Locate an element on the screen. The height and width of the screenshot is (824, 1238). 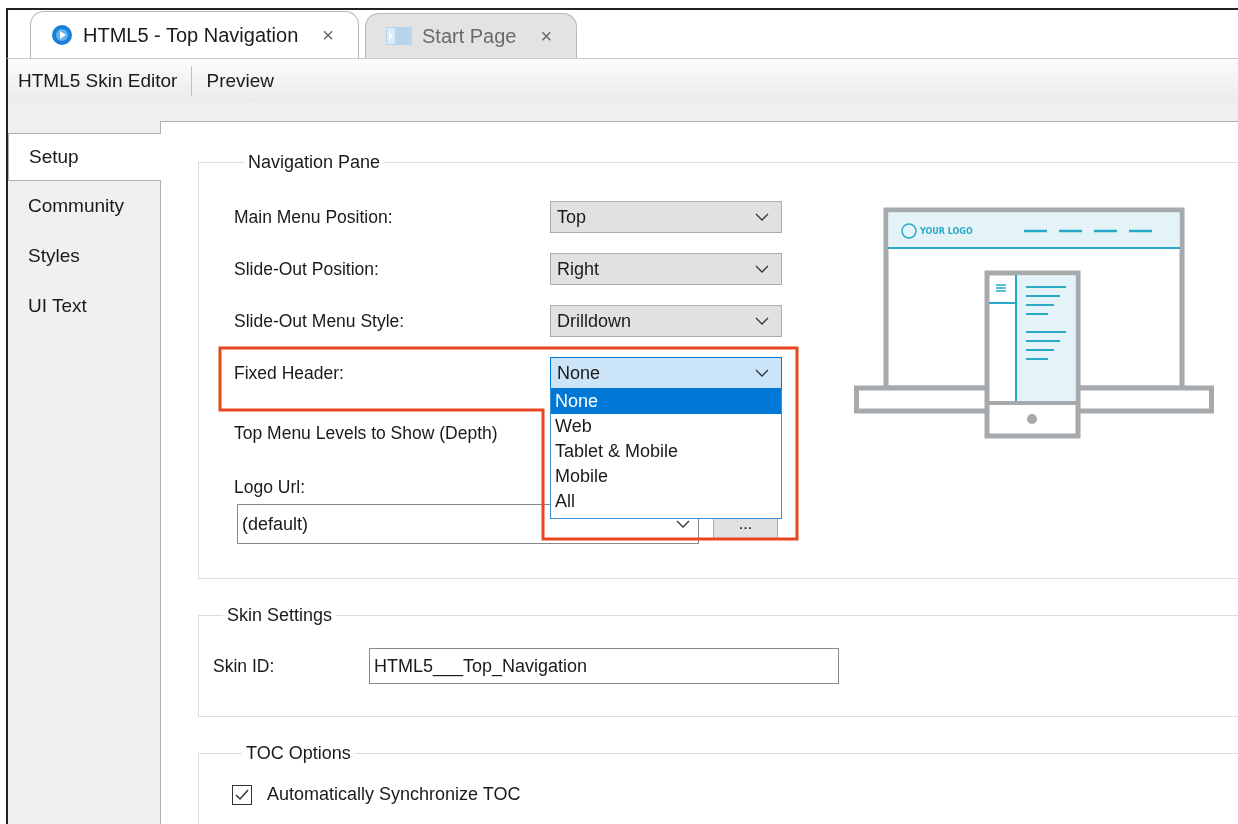
field-label: Fixed Header: is located at coordinates (289, 373).